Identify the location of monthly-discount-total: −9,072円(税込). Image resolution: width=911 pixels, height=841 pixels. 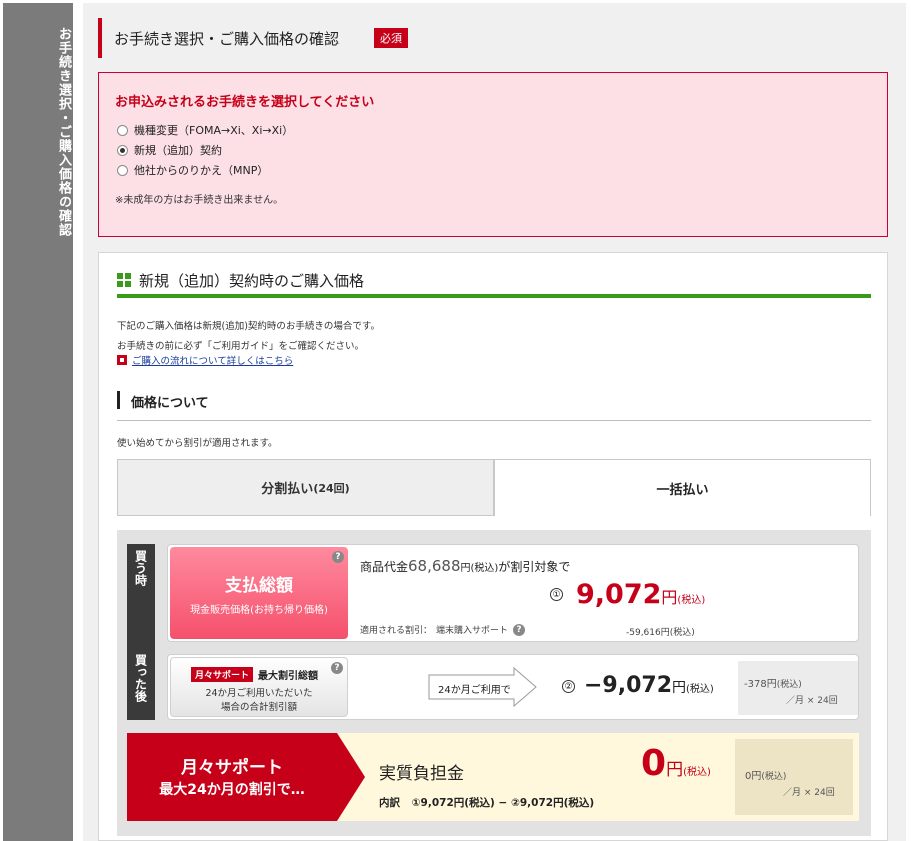
(649, 685).